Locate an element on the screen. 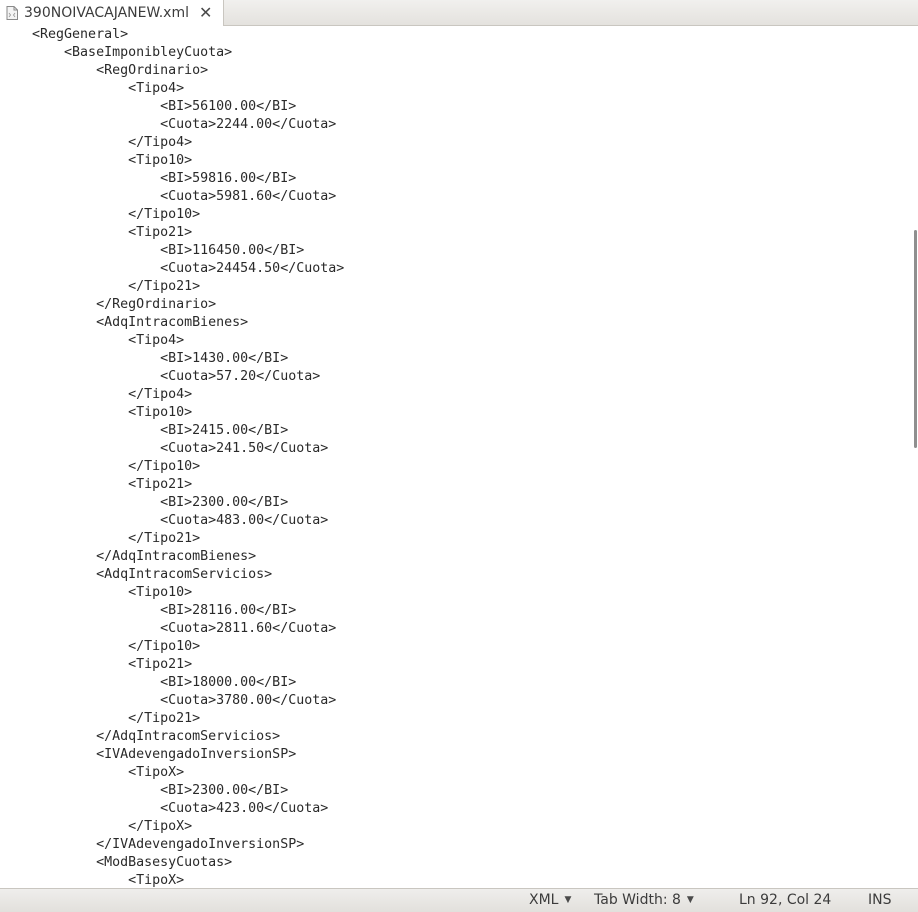  cursor-position: Ln 92, Col 24 is located at coordinates (785, 900).